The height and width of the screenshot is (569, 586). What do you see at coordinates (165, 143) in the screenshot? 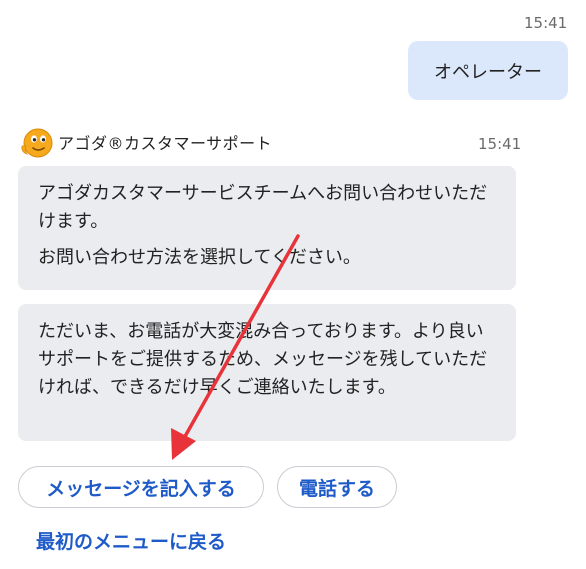
I see `bot-name: アゴダ®カスタマーサポート` at bounding box center [165, 143].